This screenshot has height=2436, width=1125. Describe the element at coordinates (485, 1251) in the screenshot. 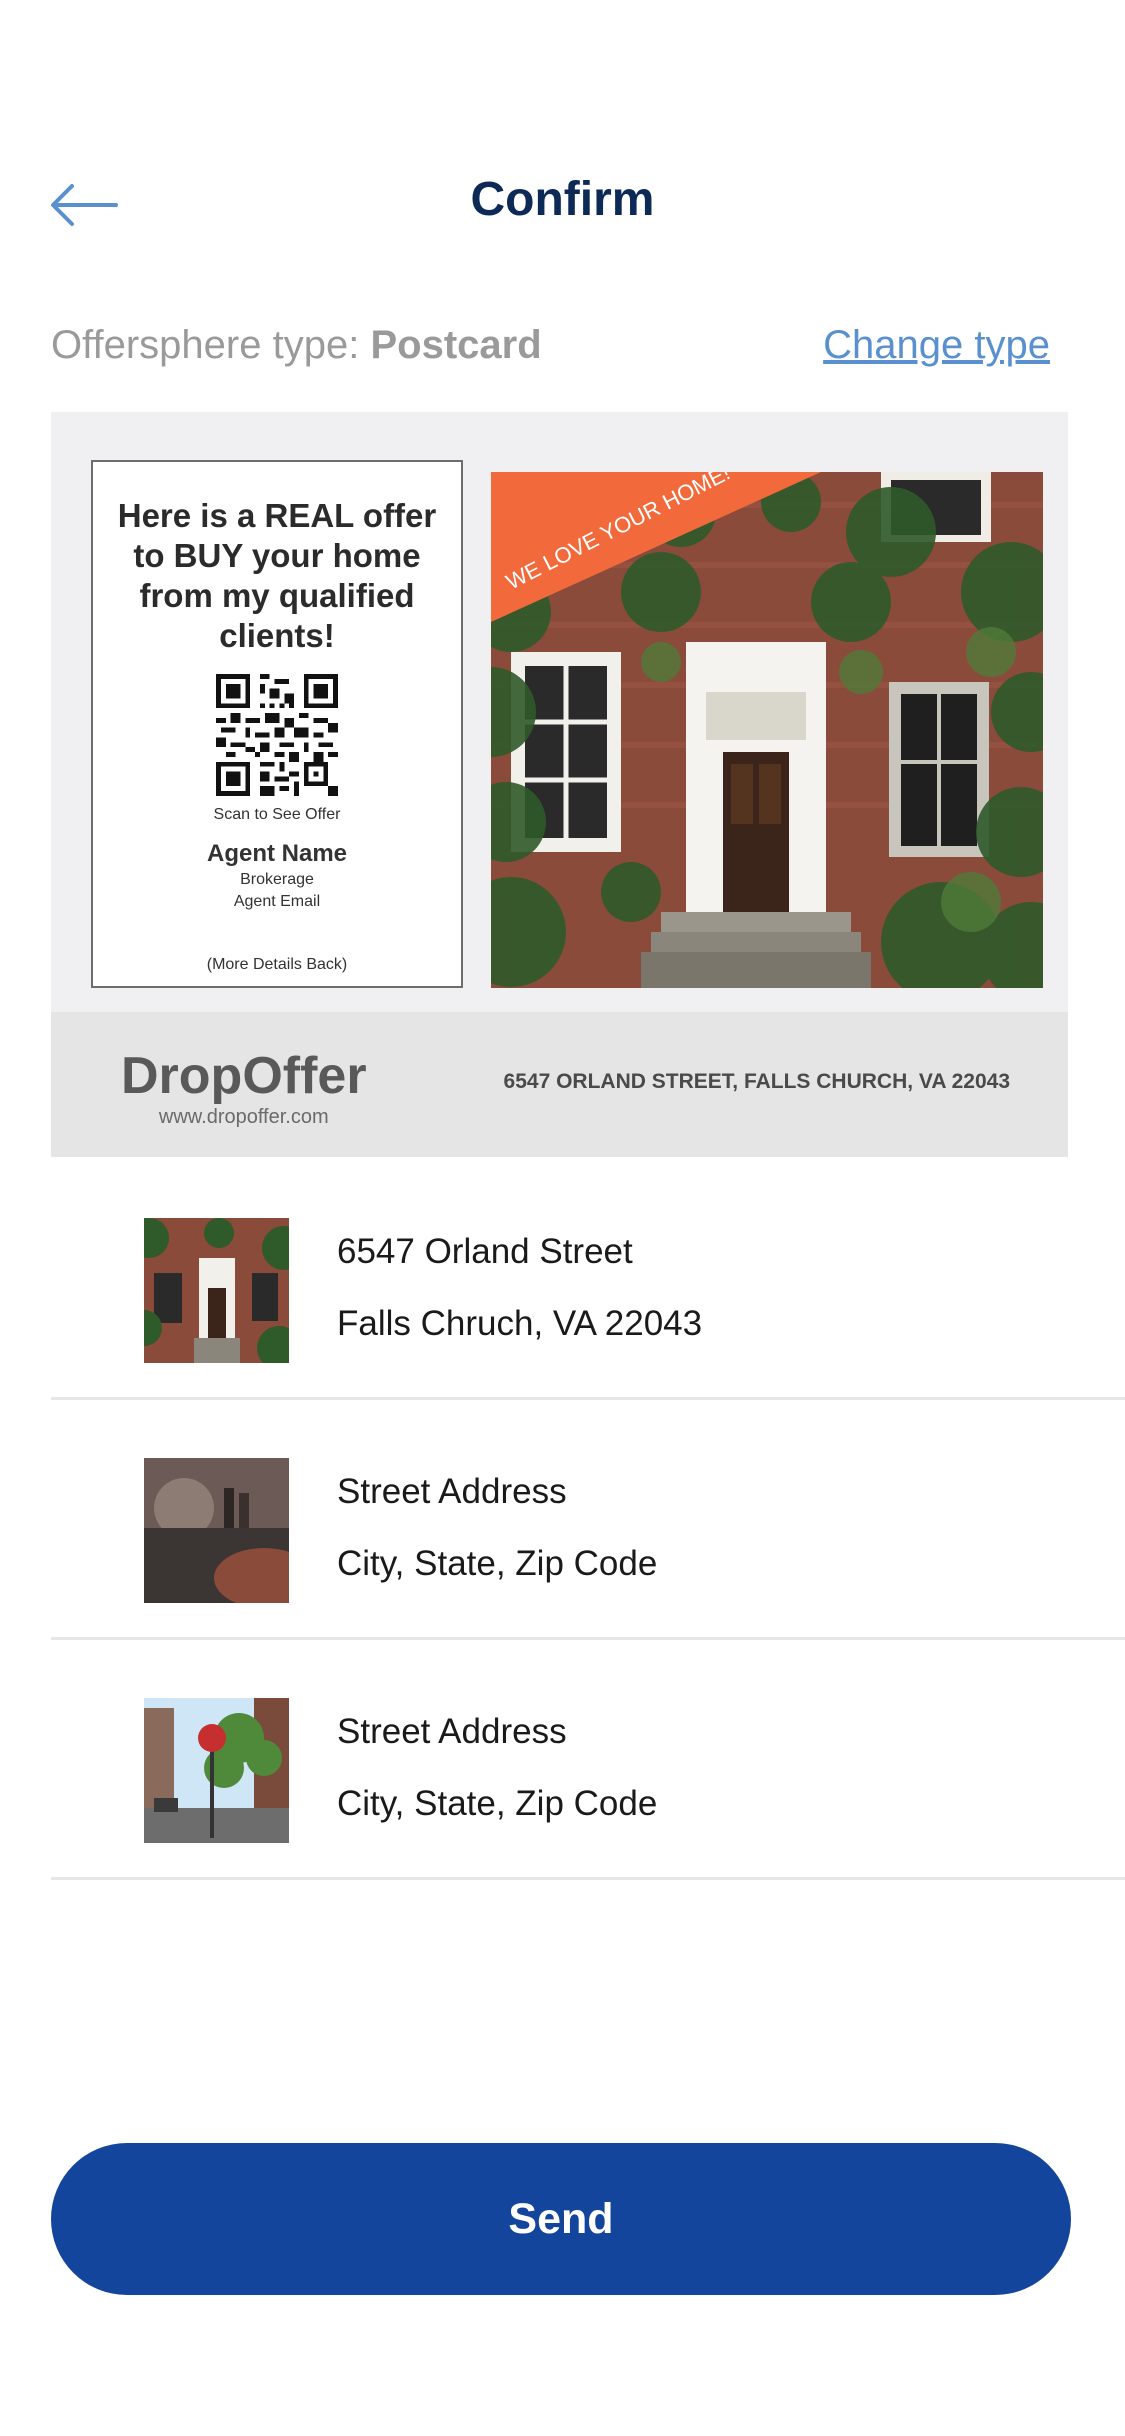

I see `address-street: 6547 Orland Street` at that location.